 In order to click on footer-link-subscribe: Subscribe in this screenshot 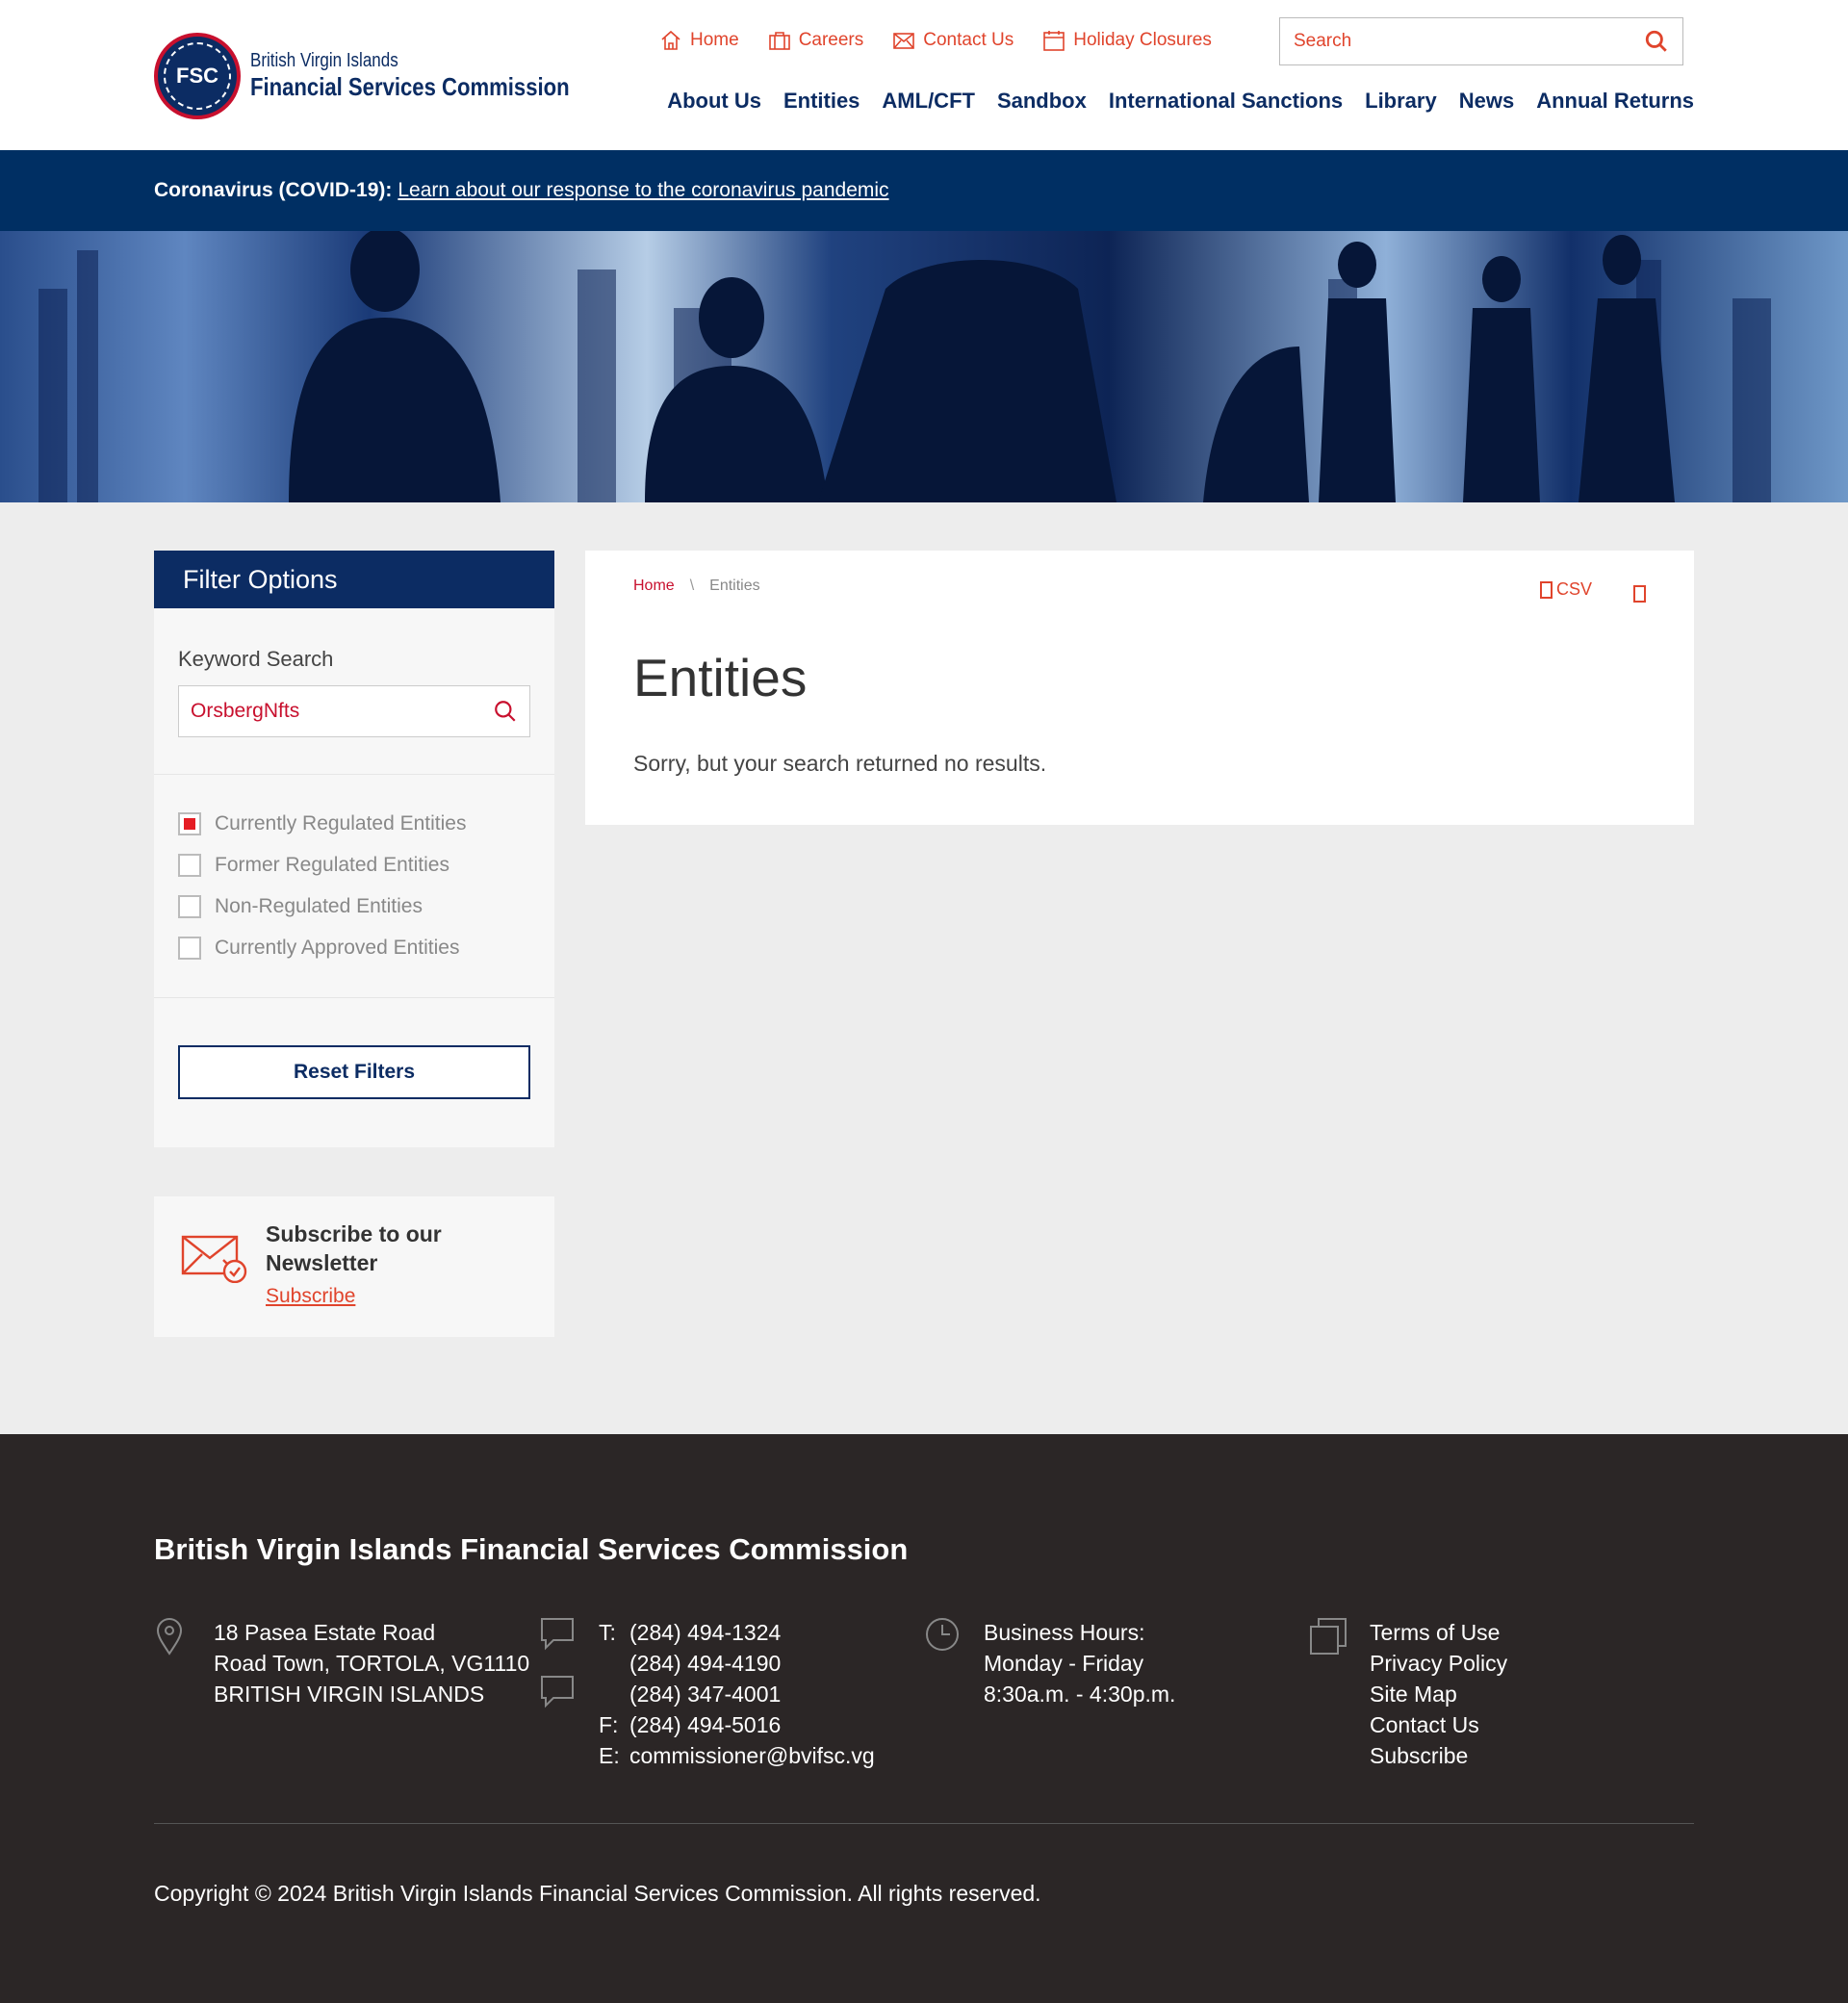, I will do `click(1438, 1756)`.